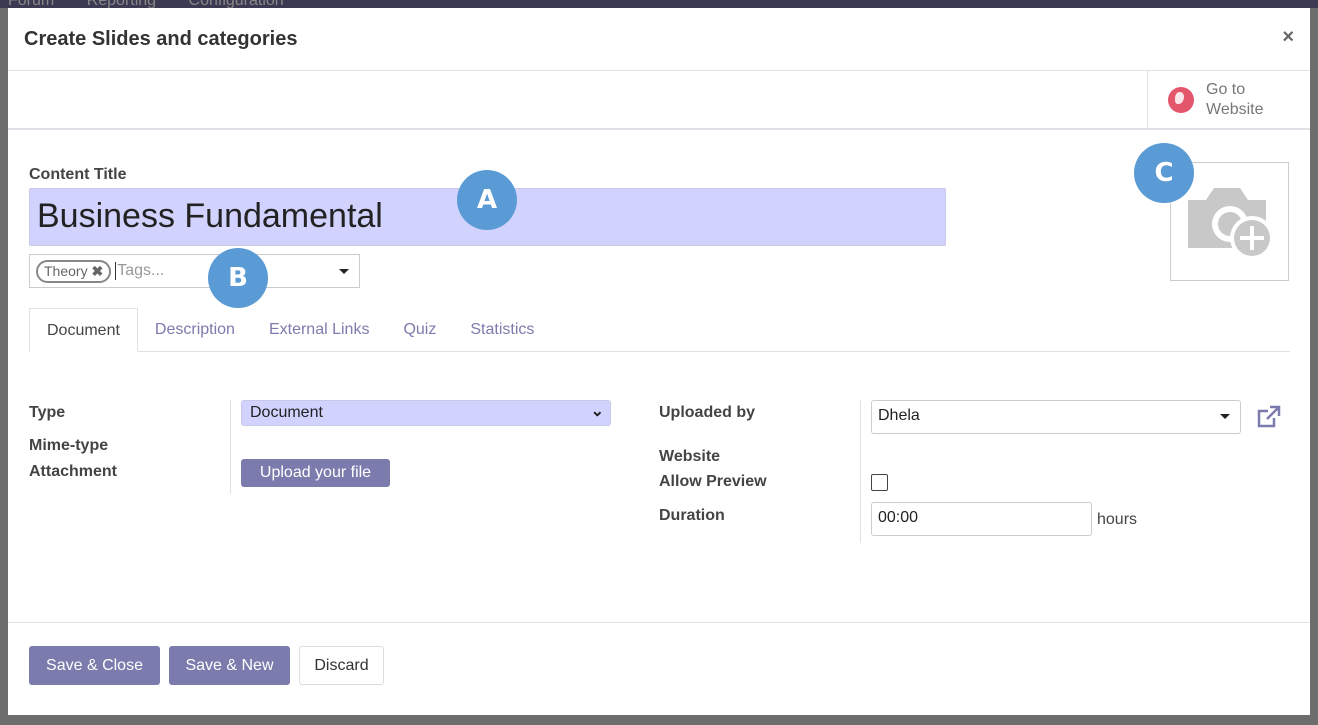  I want to click on uploaded-by-value: Dhela, so click(899, 415).